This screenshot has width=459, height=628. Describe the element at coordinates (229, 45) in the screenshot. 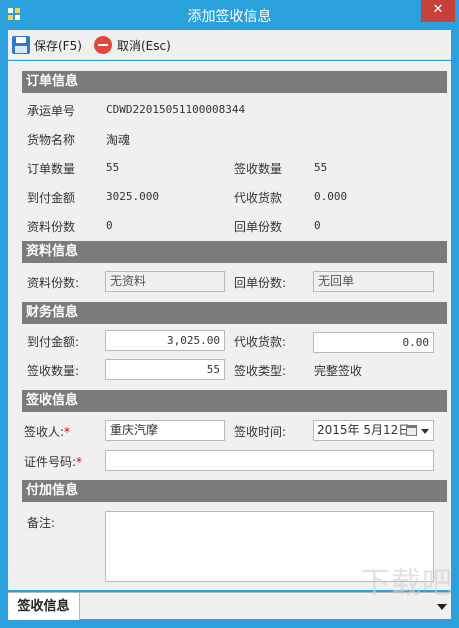

I see `toolbar: 保存(F5) 取消(Esc)` at that location.